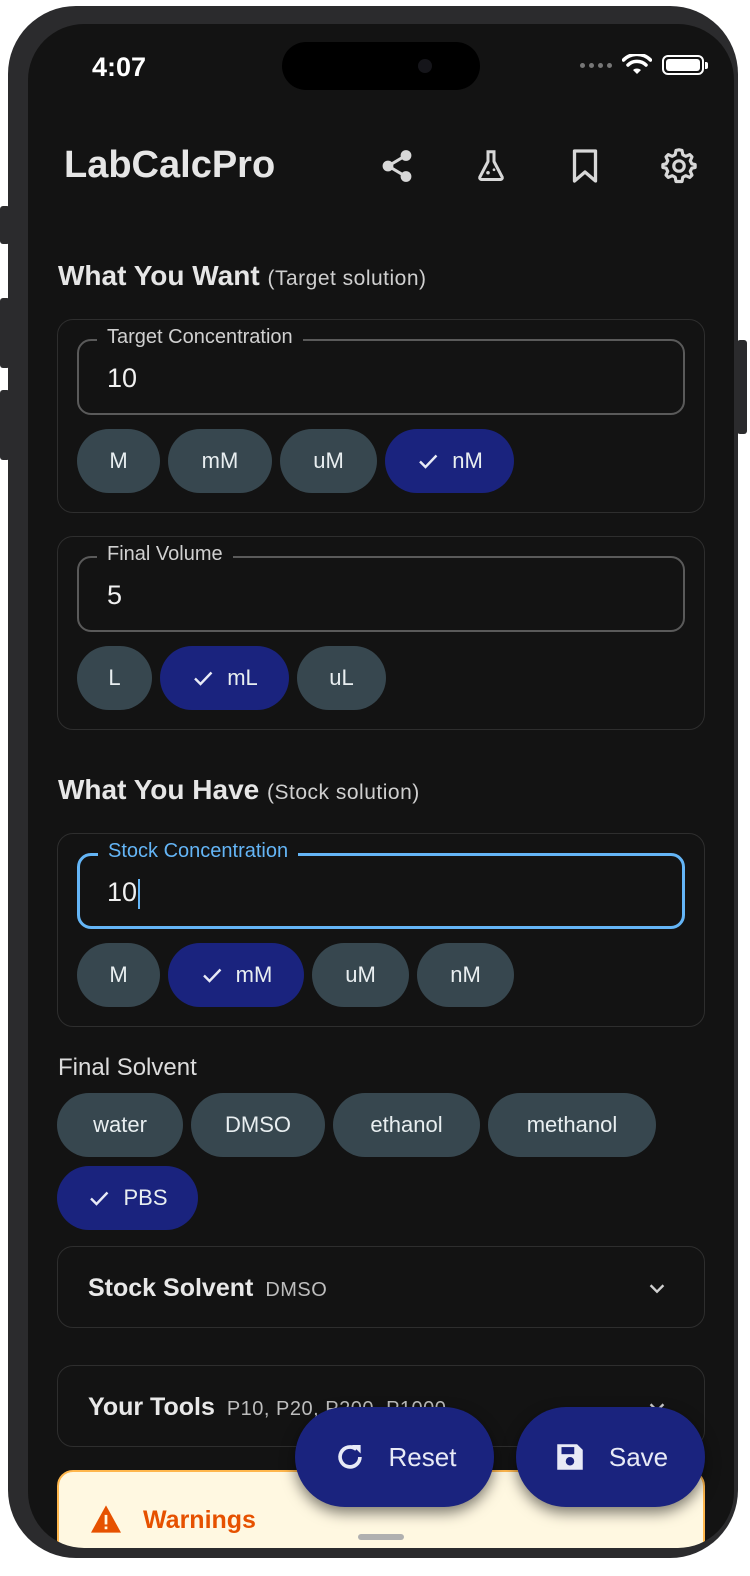  Describe the element at coordinates (638, 1456) in the screenshot. I see `save-label: Save` at that location.